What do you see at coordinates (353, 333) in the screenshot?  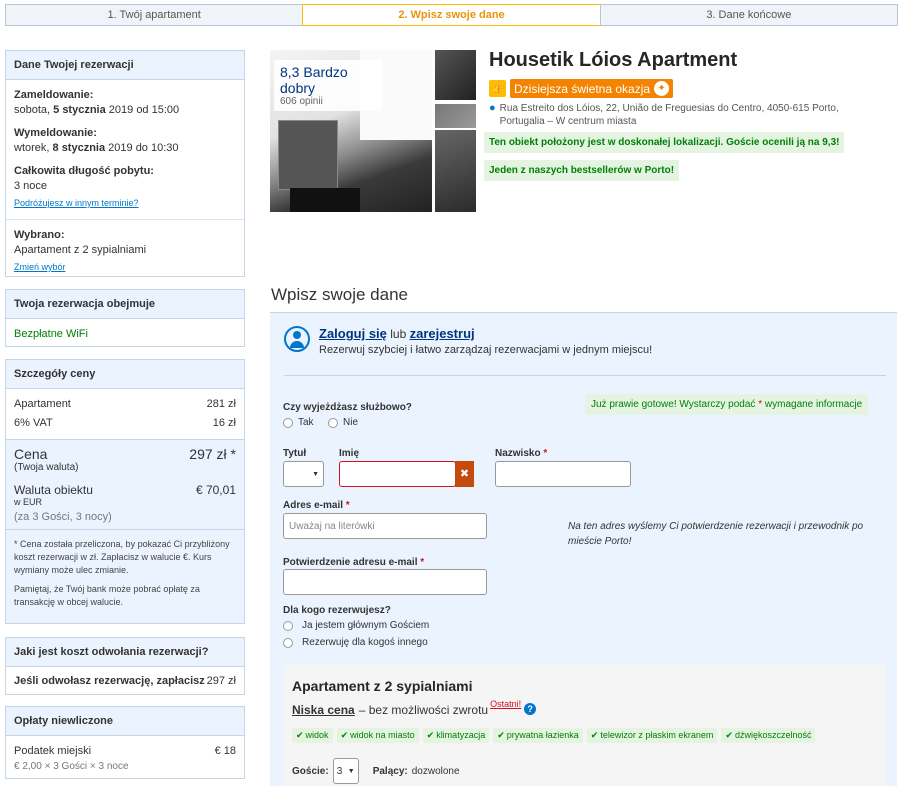 I see `login-link: Zaloguj się` at bounding box center [353, 333].